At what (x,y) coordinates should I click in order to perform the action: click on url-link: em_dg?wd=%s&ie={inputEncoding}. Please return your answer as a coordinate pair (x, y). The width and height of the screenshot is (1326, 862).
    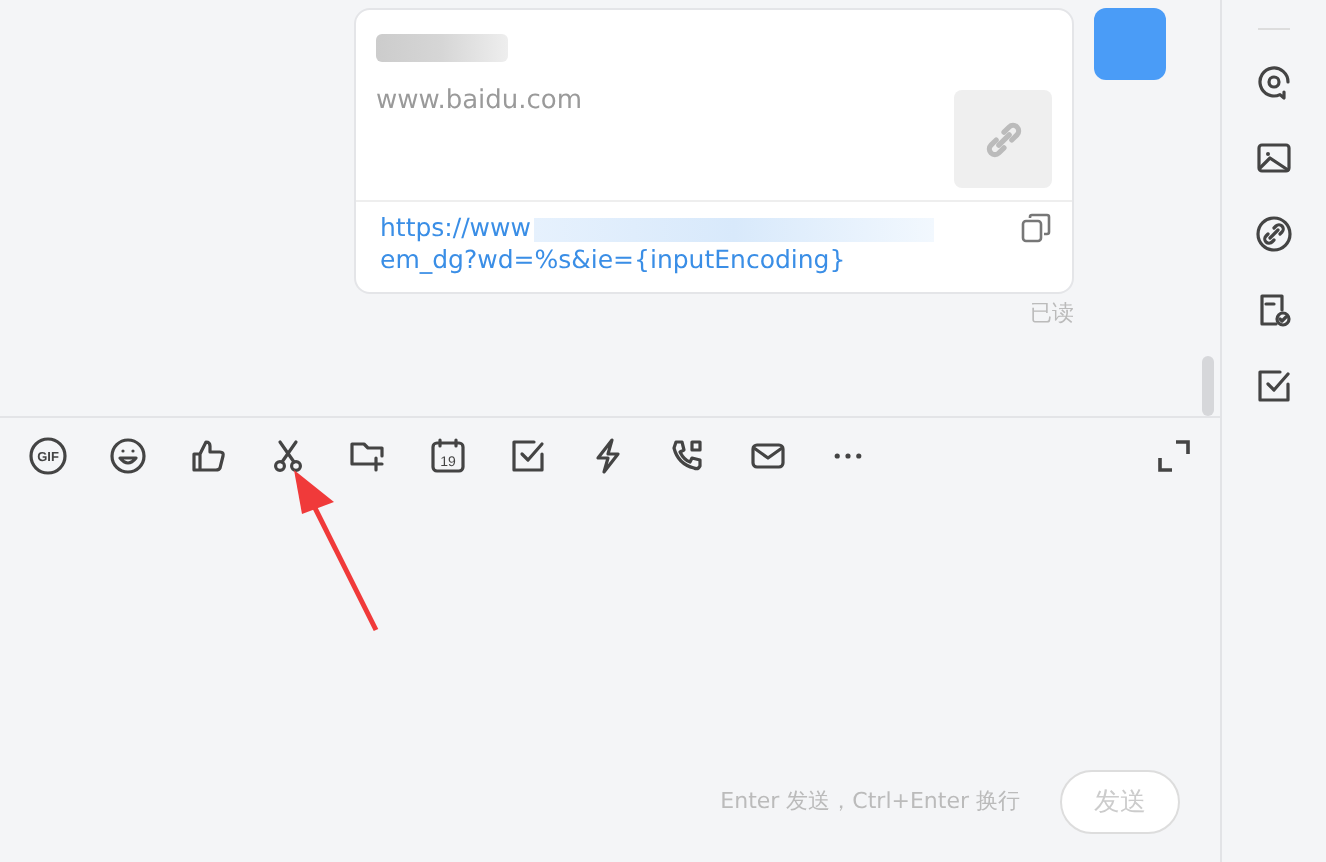
    Looking at the image, I should click on (657, 260).